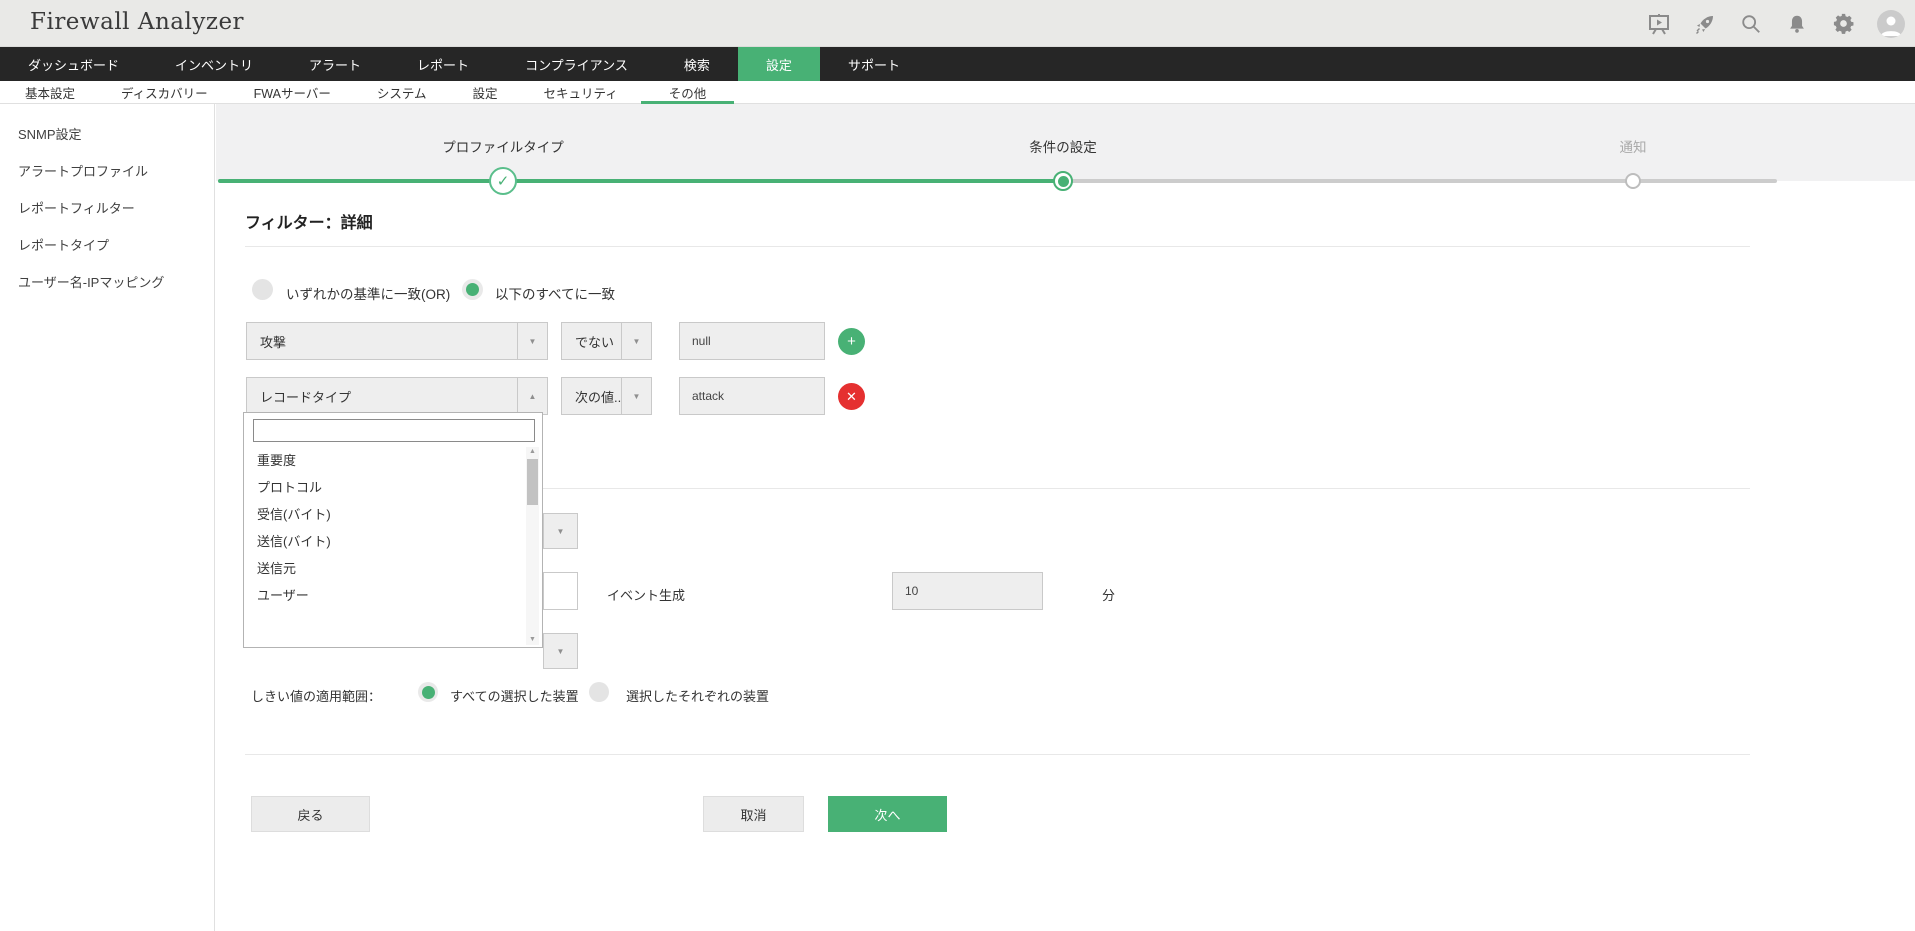 This screenshot has height=931, width=1915. What do you see at coordinates (385, 460) in the screenshot?
I see `dropdown-option-severity: 重要度` at bounding box center [385, 460].